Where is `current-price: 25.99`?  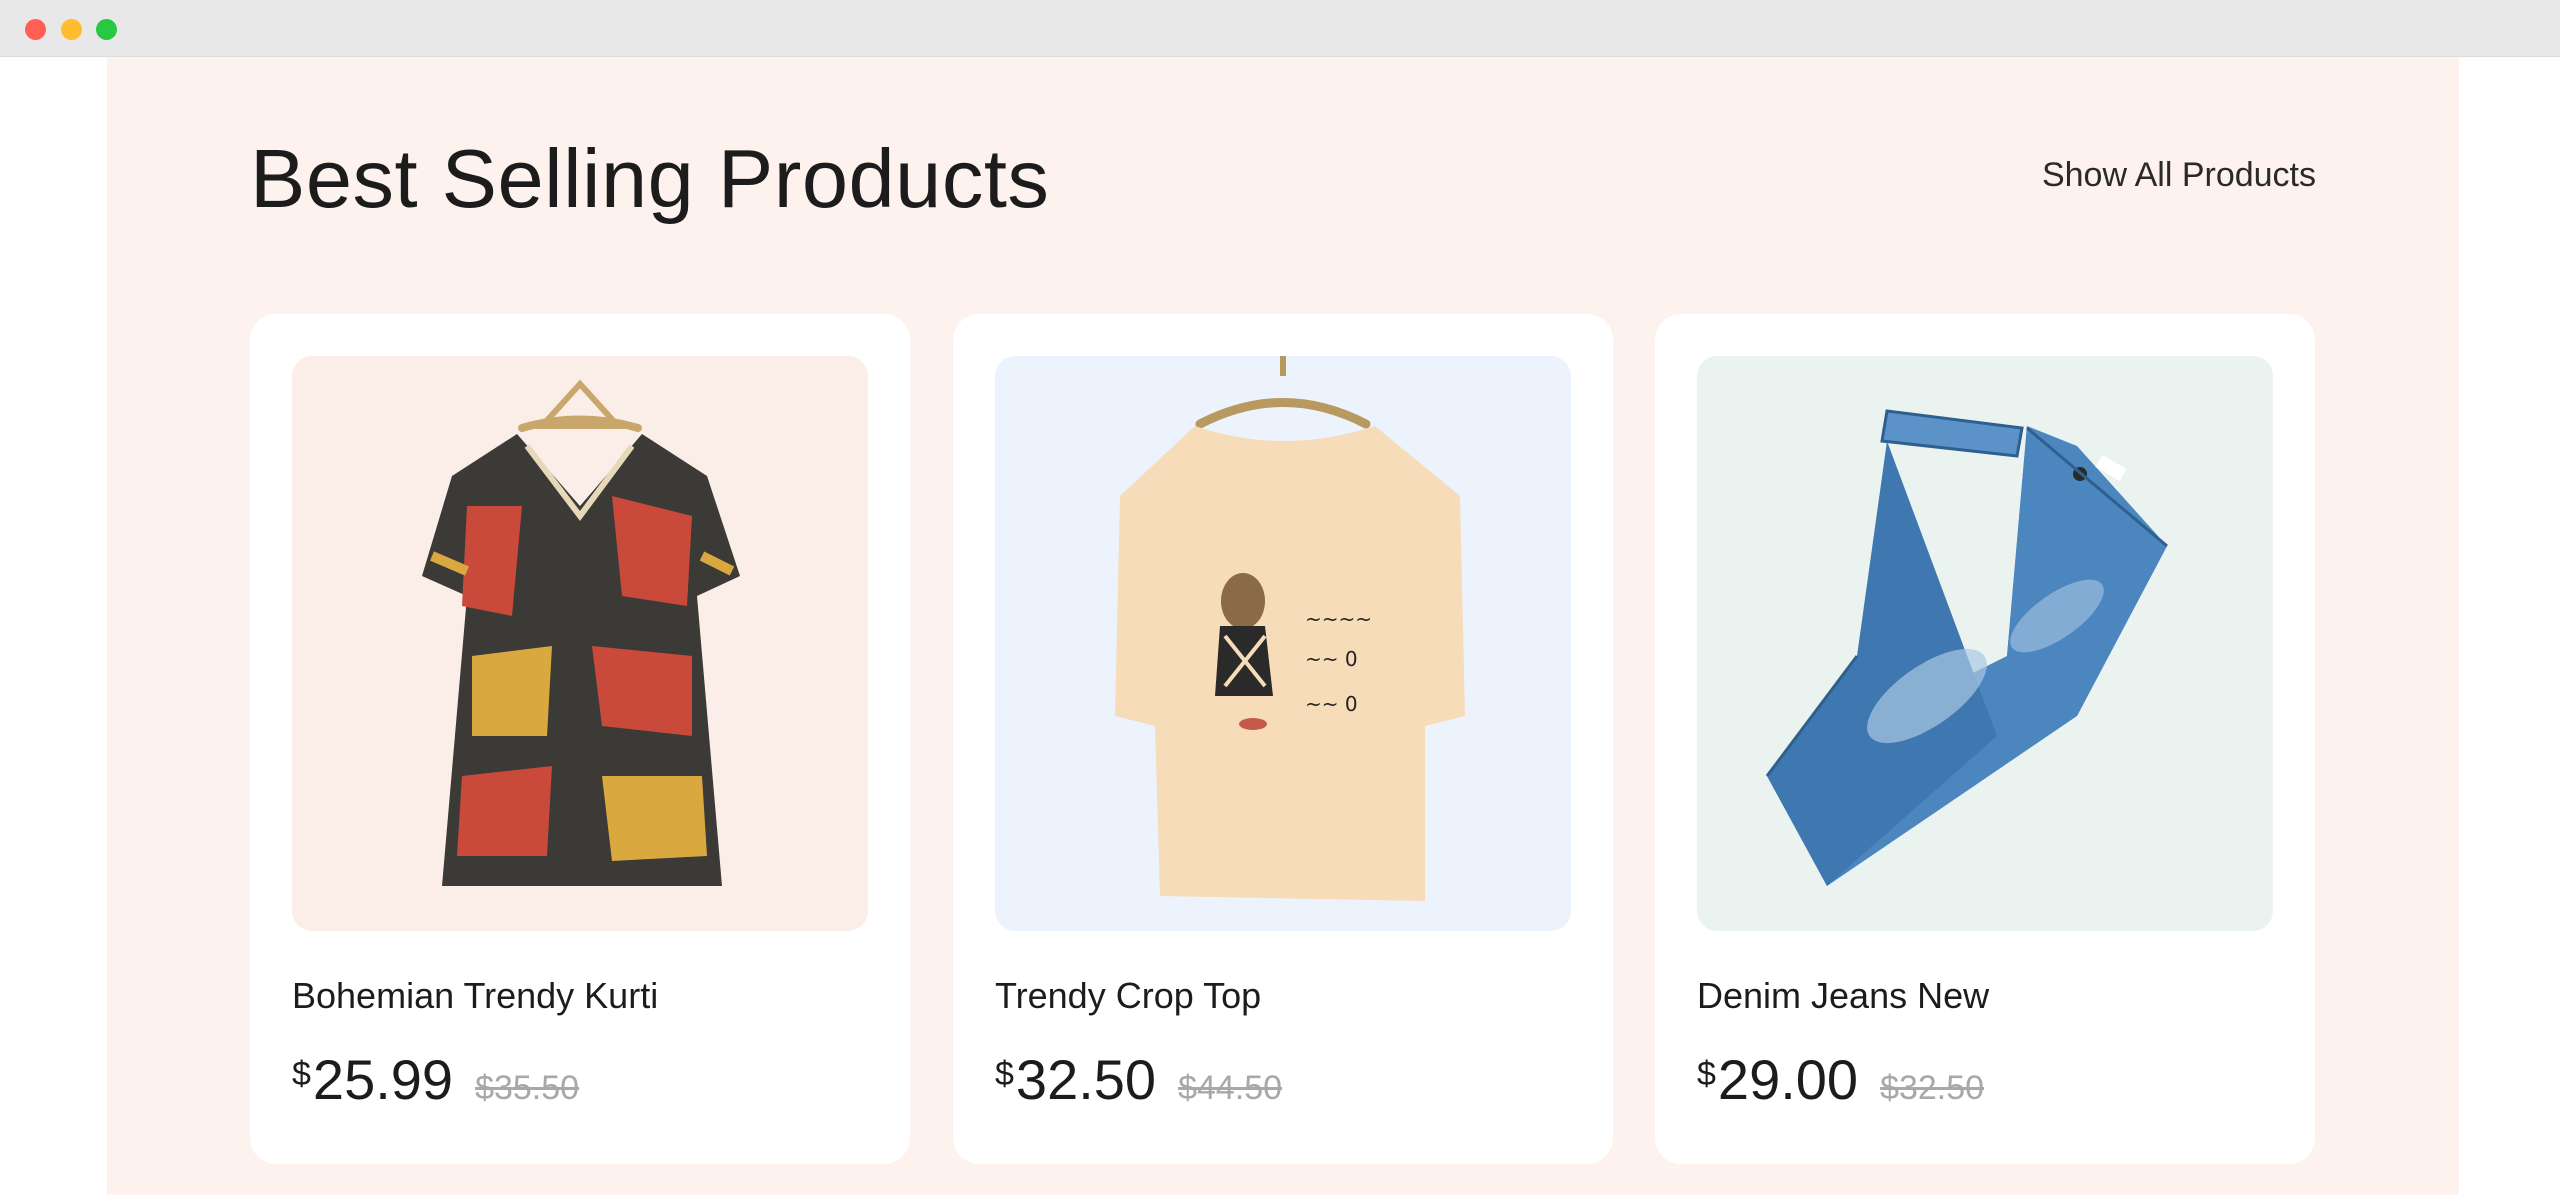 current-price: 25.99 is located at coordinates (383, 1079).